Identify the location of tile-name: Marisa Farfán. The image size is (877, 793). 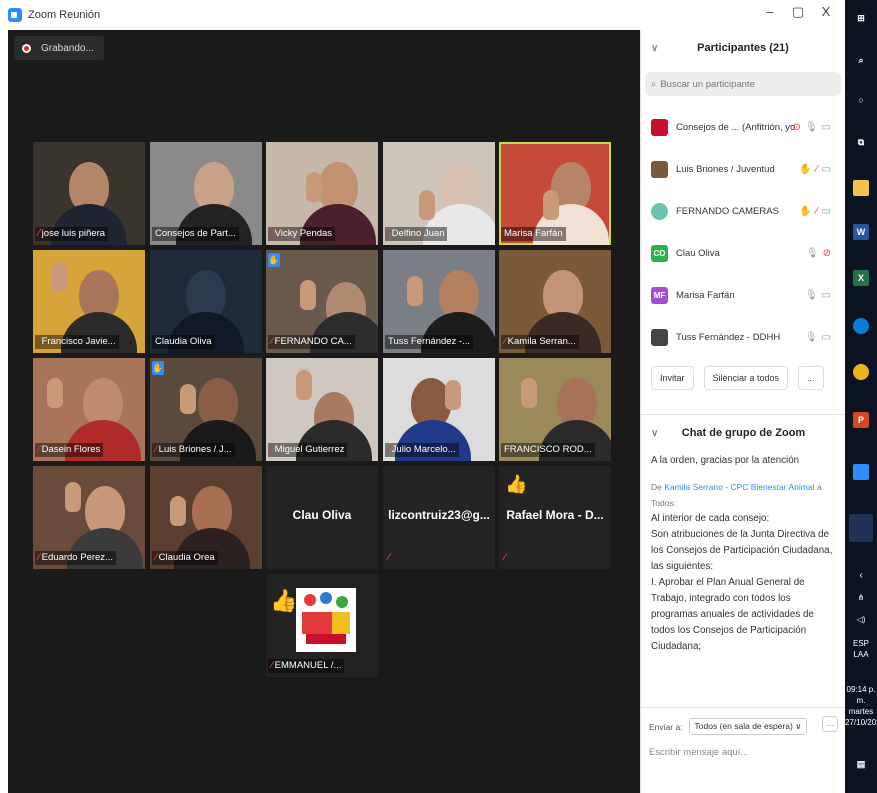
(533, 234).